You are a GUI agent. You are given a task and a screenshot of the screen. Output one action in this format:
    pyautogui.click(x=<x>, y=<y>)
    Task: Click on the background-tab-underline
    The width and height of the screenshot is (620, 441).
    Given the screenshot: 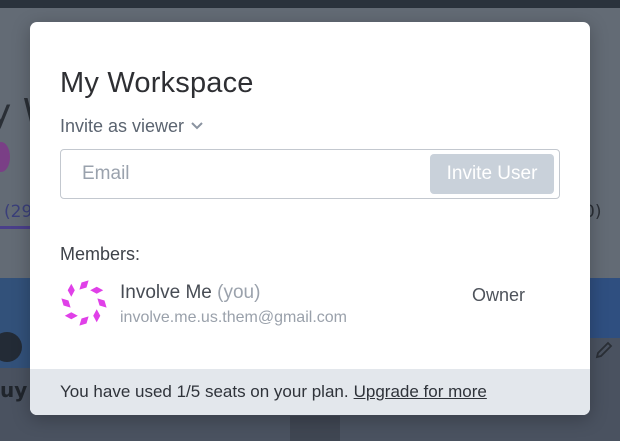 What is the action you would take?
    pyautogui.click(x=16, y=227)
    